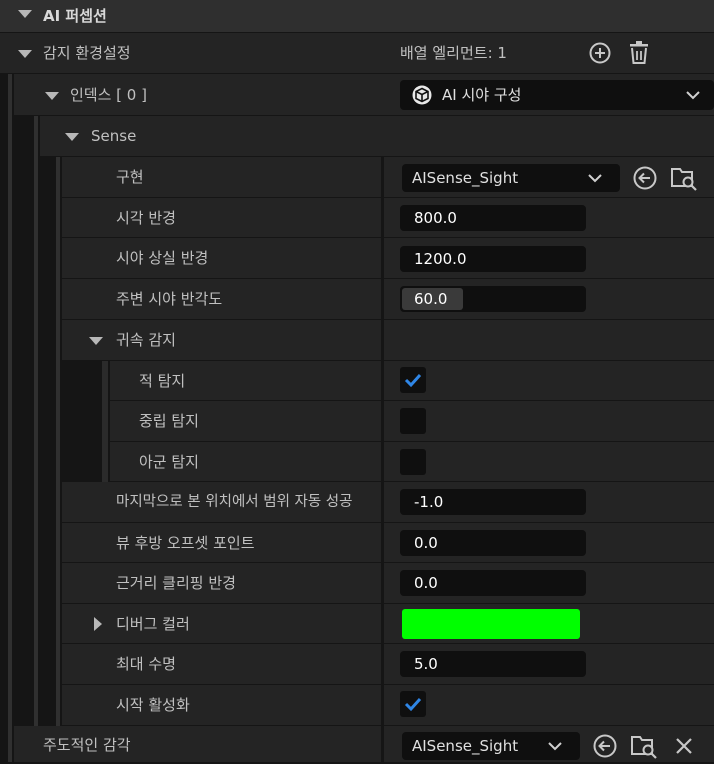 The width and height of the screenshot is (714, 764). What do you see at coordinates (357, 462) in the screenshot?
I see `detect-friendlies-row: 아군 탐지` at bounding box center [357, 462].